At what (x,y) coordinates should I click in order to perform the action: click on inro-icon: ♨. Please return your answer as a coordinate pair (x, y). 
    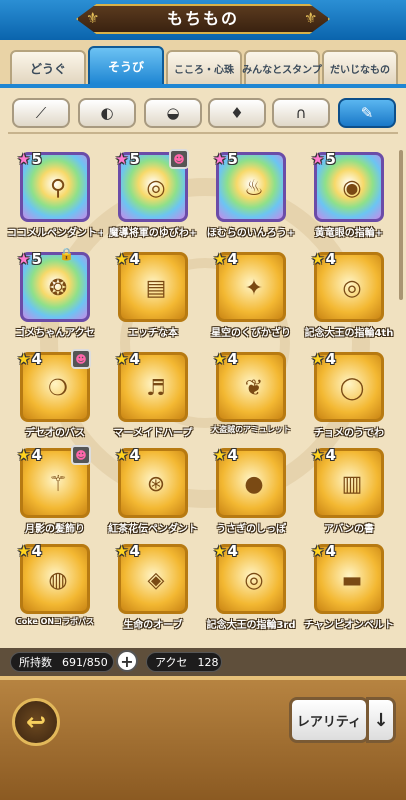
    Looking at the image, I should click on (254, 188).